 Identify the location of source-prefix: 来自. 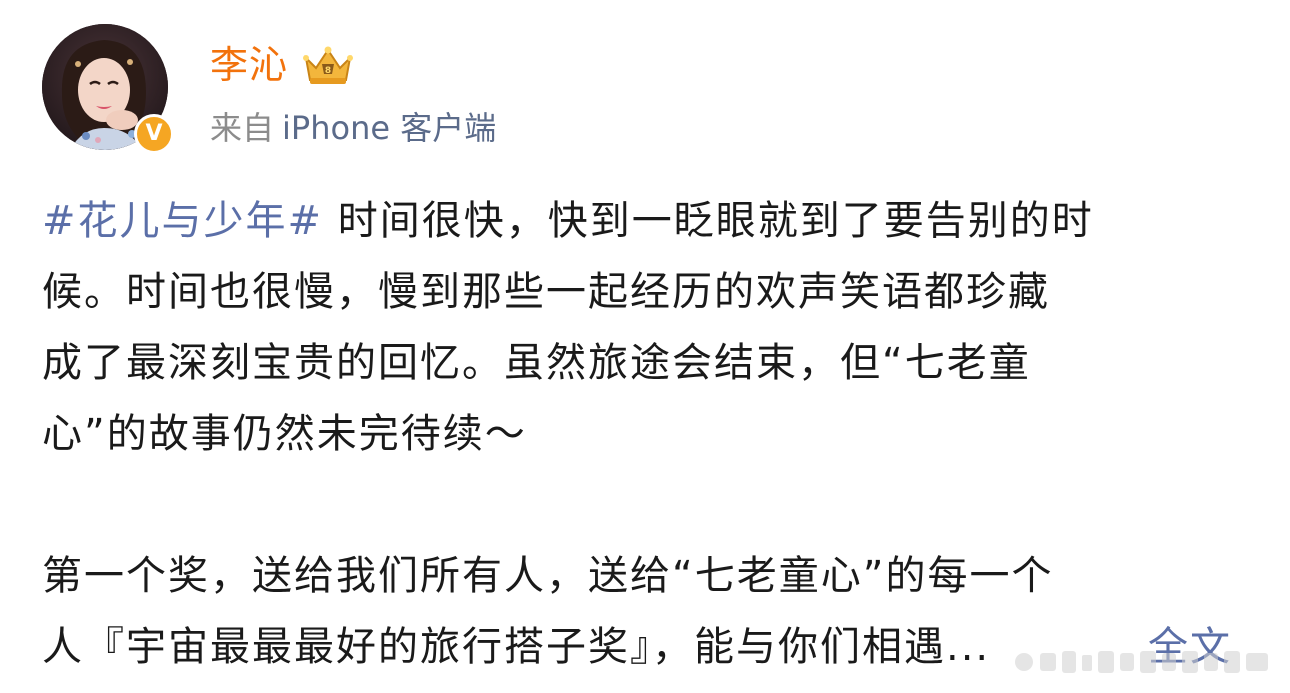
(242, 128).